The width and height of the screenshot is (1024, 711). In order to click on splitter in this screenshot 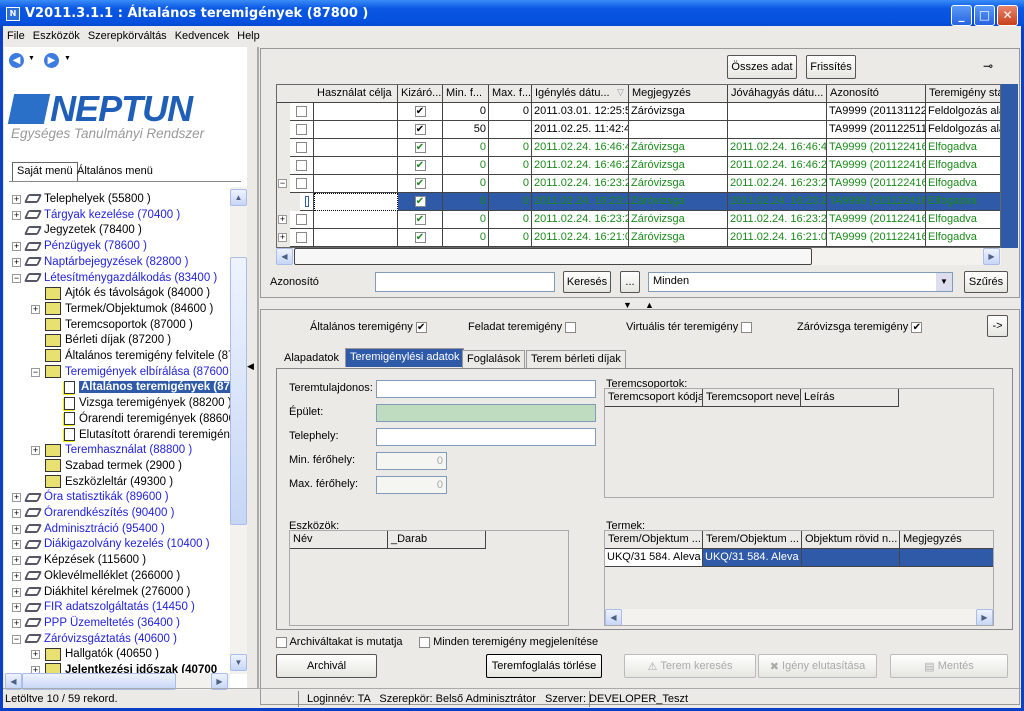, I will do `click(258, 368)`.